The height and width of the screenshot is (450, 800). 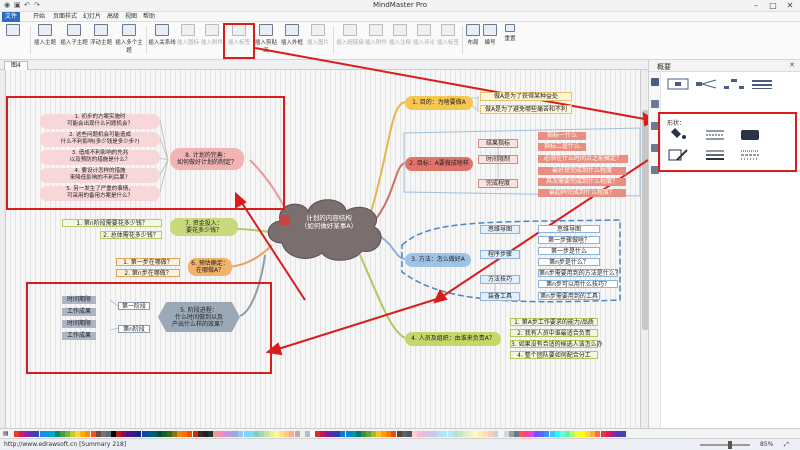 What do you see at coordinates (500, 229) in the screenshot?
I see `branch-3-group-1: 思维导图` at bounding box center [500, 229].